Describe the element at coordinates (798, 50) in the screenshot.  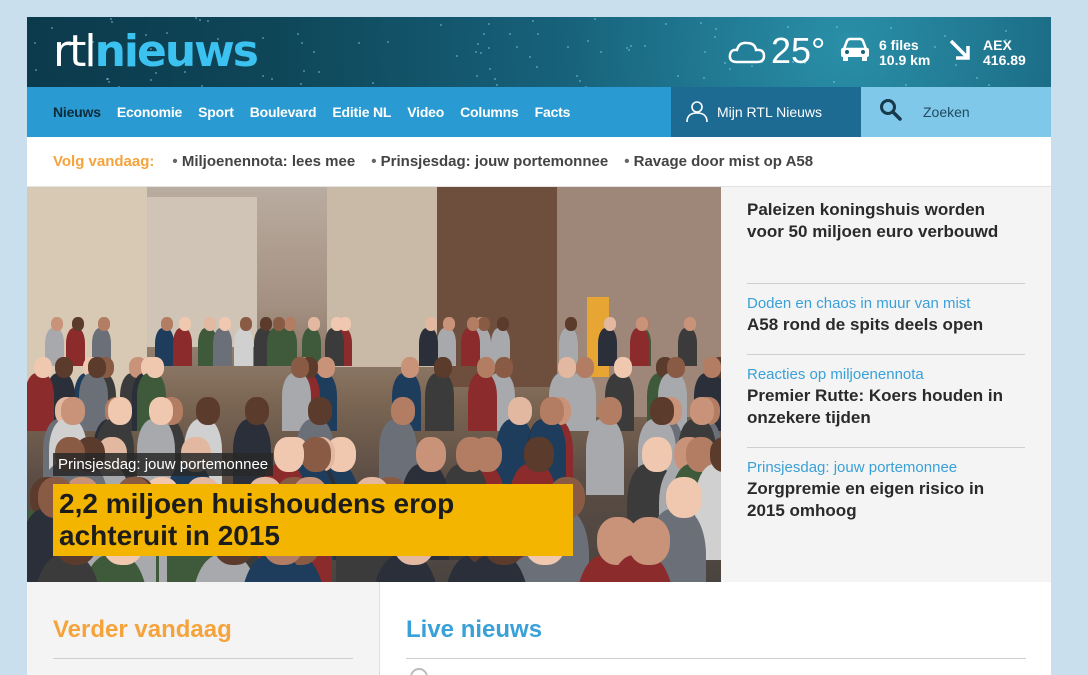
I see `temperature: 25°` at that location.